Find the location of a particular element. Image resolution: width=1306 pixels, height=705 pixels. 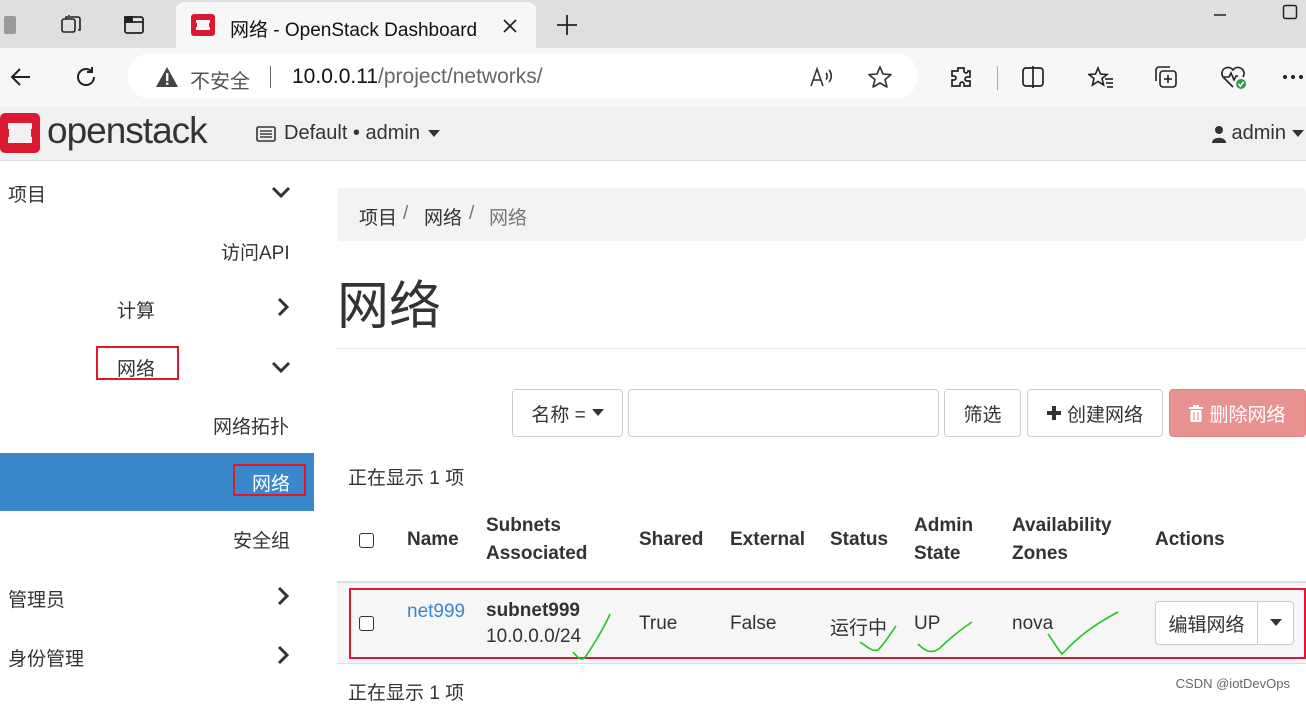

column-header-subnets-line1: Subnets is located at coordinates (523, 525).